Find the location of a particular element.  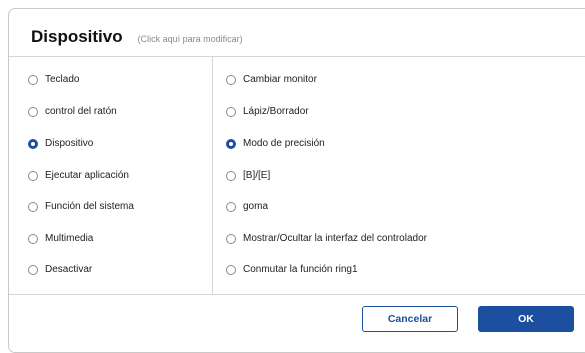

option-desactivar: Desactivar is located at coordinates (60, 269).